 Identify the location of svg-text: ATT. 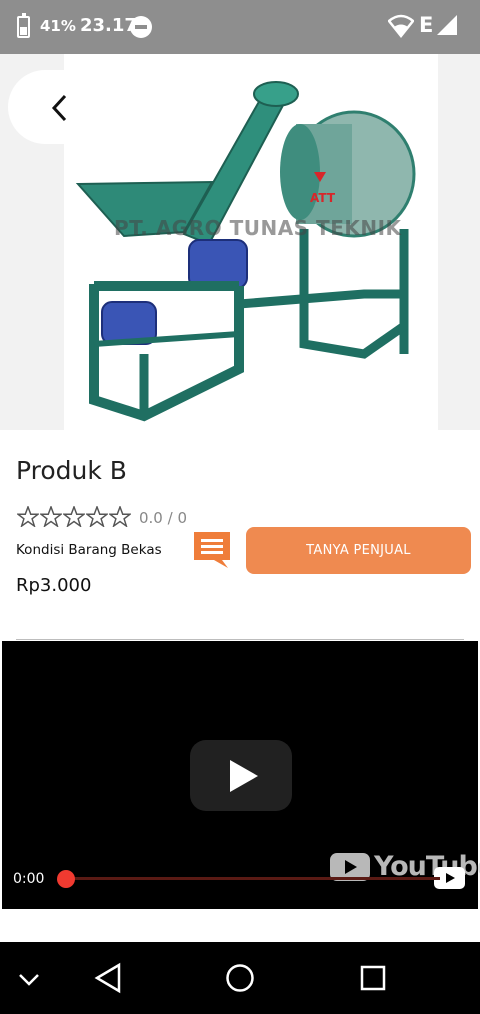
(323, 198).